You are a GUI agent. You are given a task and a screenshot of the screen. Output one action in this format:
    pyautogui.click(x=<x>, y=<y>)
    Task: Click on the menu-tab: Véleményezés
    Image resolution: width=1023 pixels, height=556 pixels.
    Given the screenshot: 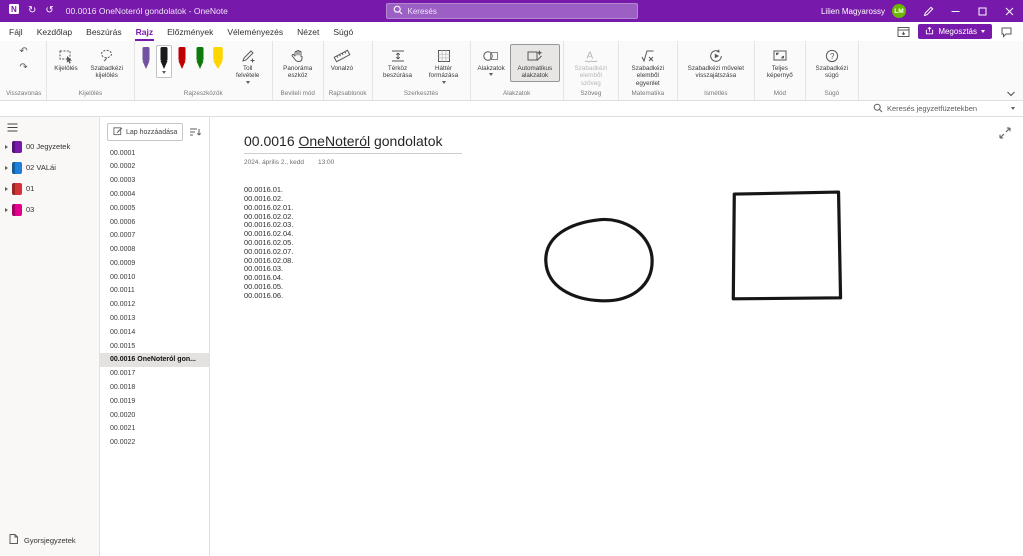 What is the action you would take?
    pyautogui.click(x=255, y=31)
    